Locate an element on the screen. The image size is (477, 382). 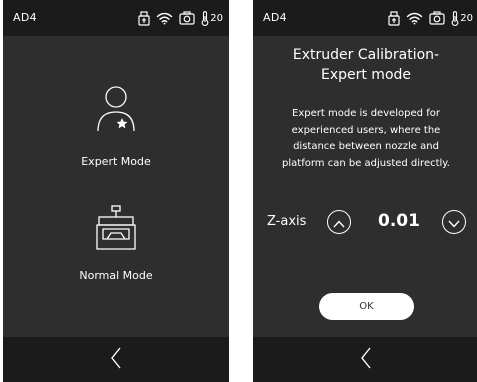
description-line: platform can be adjusted directly. is located at coordinates (366, 163).